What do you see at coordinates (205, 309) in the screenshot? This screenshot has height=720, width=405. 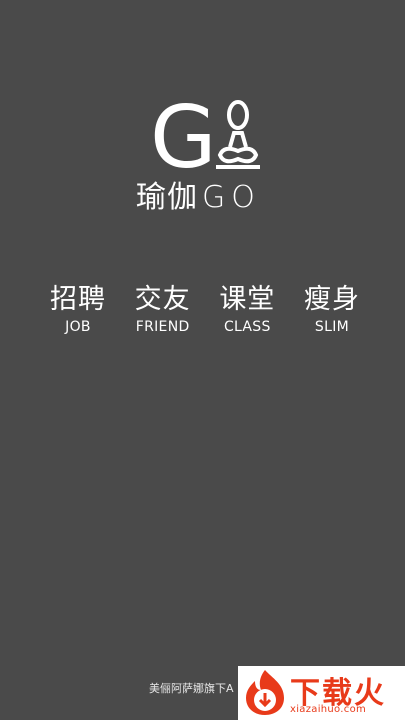 I see `feature-list: 招聘 JOB 交友 FRIEND 课堂 CLASS 瘦身 SLIM` at bounding box center [205, 309].